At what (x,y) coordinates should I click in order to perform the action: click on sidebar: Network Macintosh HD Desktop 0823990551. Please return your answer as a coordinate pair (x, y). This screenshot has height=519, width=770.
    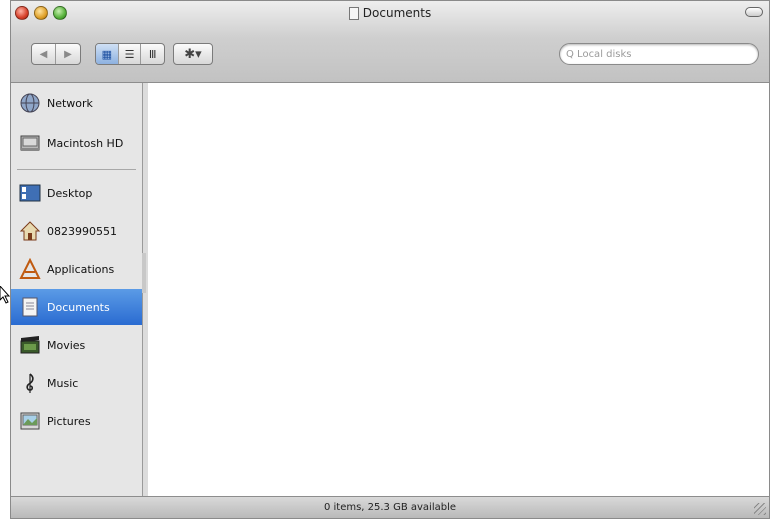
    Looking at the image, I should click on (78, 289).